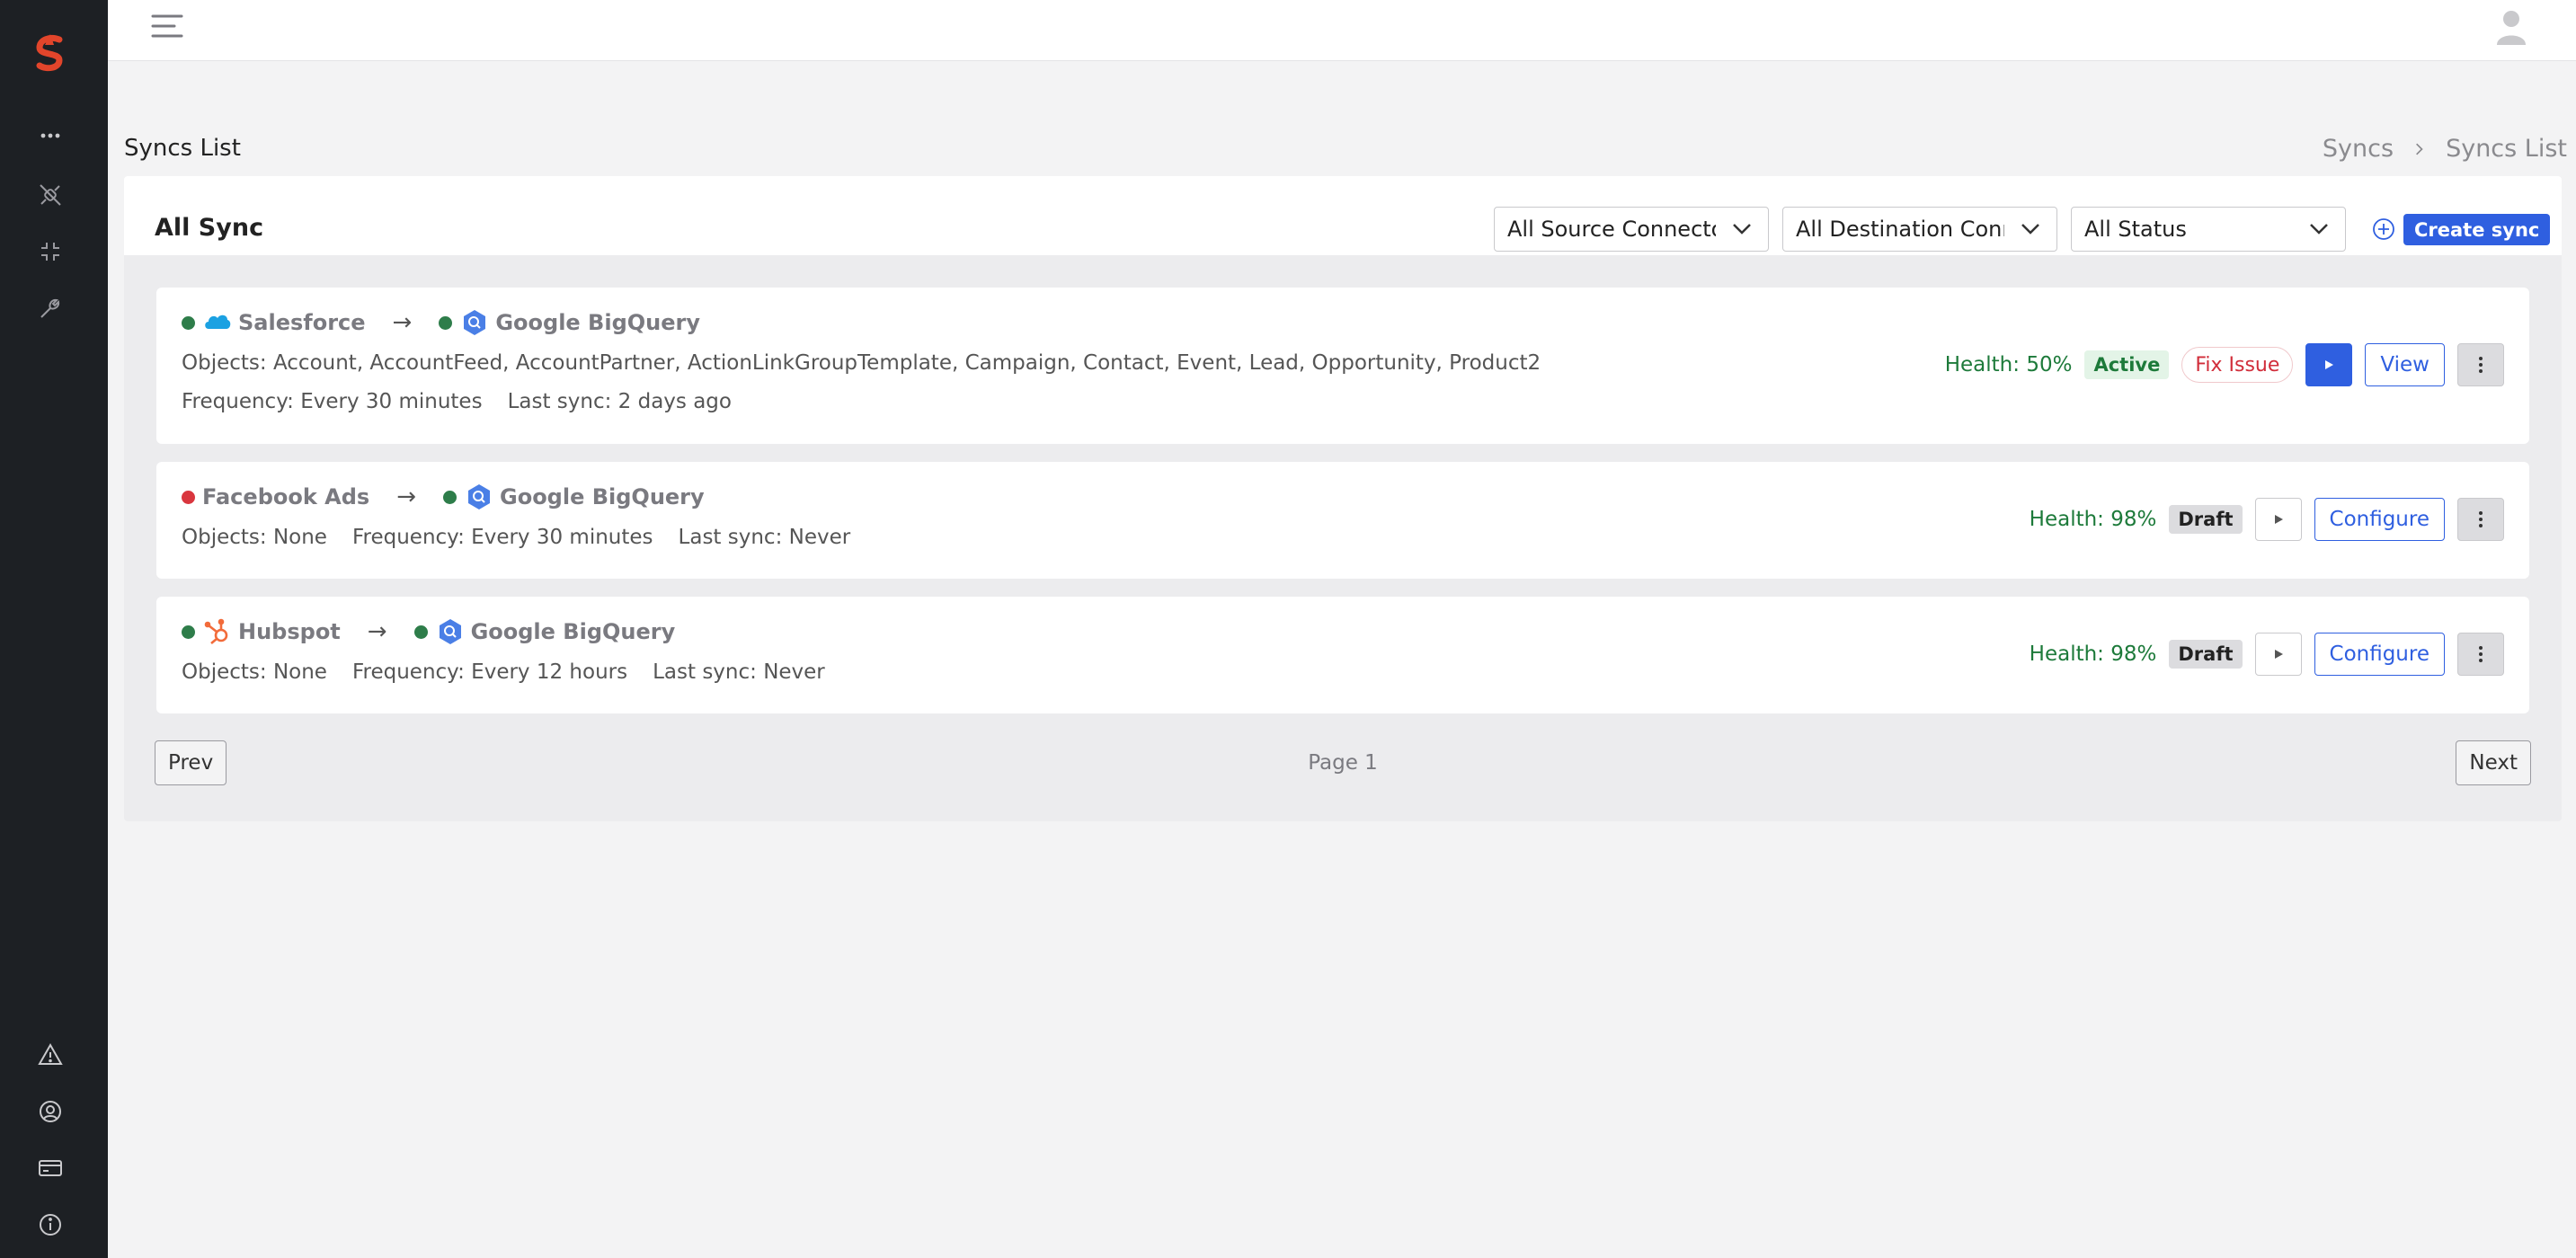  Describe the element at coordinates (285, 496) in the screenshot. I see `source-name: Facebook Ads` at that location.